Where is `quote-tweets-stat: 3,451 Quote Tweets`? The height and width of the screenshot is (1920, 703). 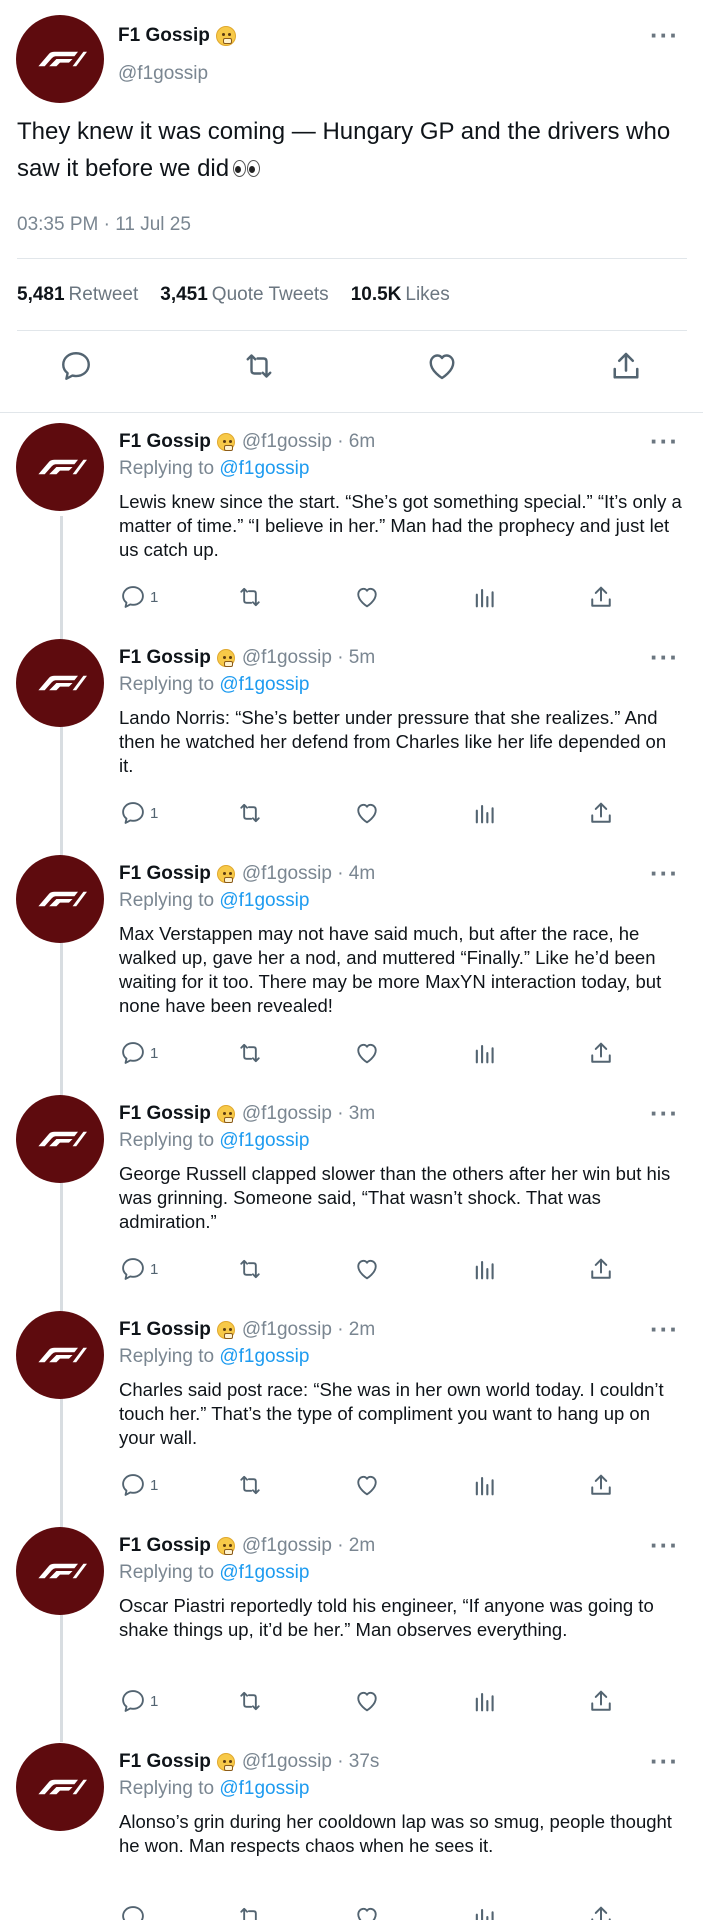
quote-tweets-stat: 3,451 Quote Tweets is located at coordinates (244, 295).